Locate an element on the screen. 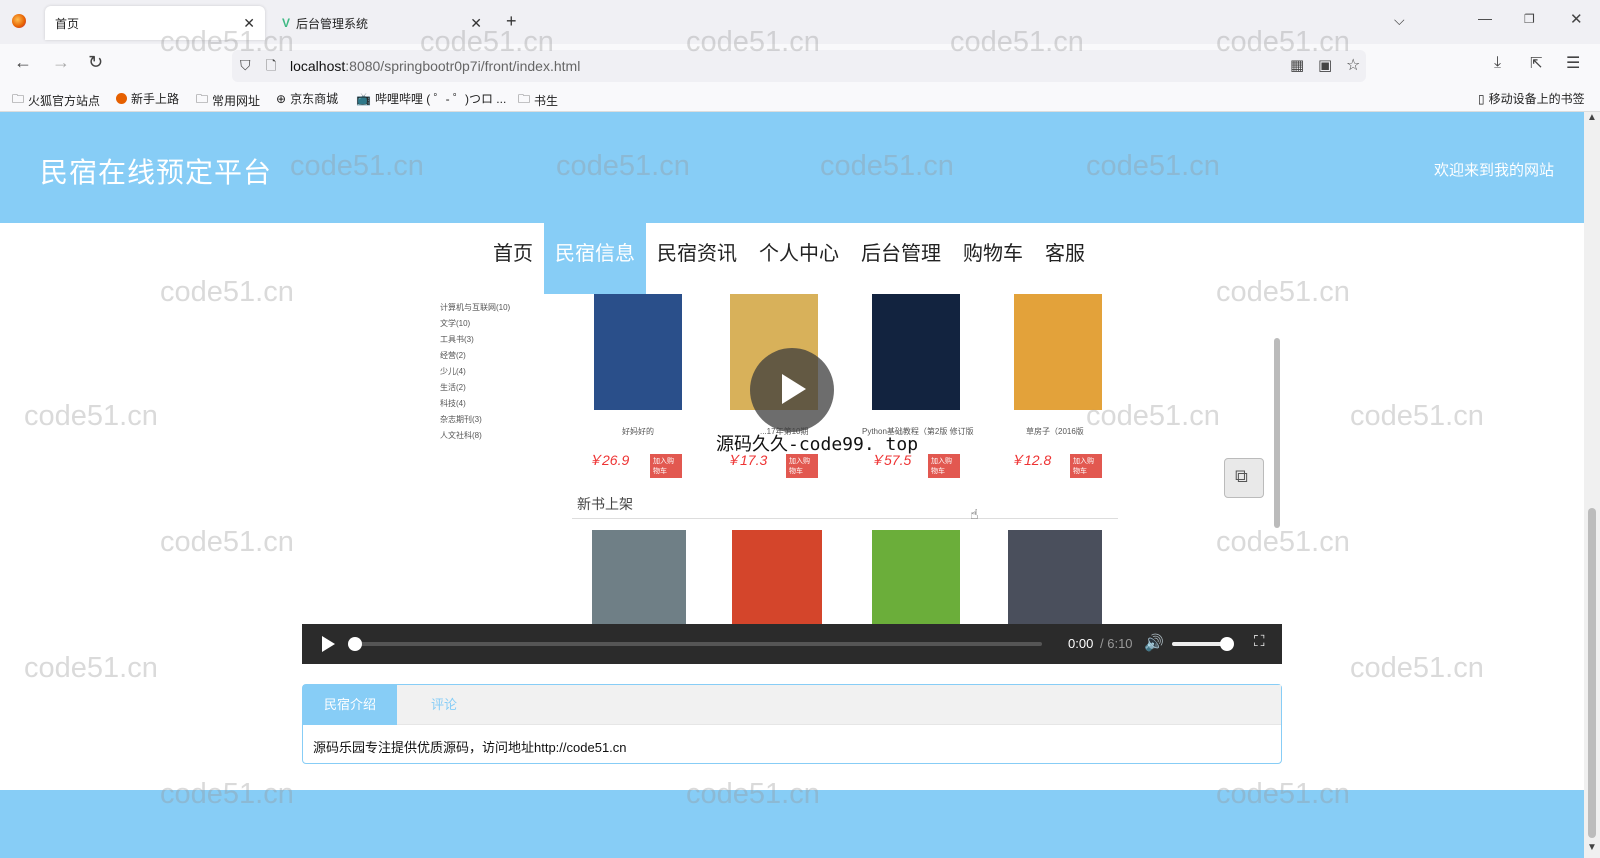 The image size is (1600, 858). category-item: 少儿(4) is located at coordinates (453, 371).